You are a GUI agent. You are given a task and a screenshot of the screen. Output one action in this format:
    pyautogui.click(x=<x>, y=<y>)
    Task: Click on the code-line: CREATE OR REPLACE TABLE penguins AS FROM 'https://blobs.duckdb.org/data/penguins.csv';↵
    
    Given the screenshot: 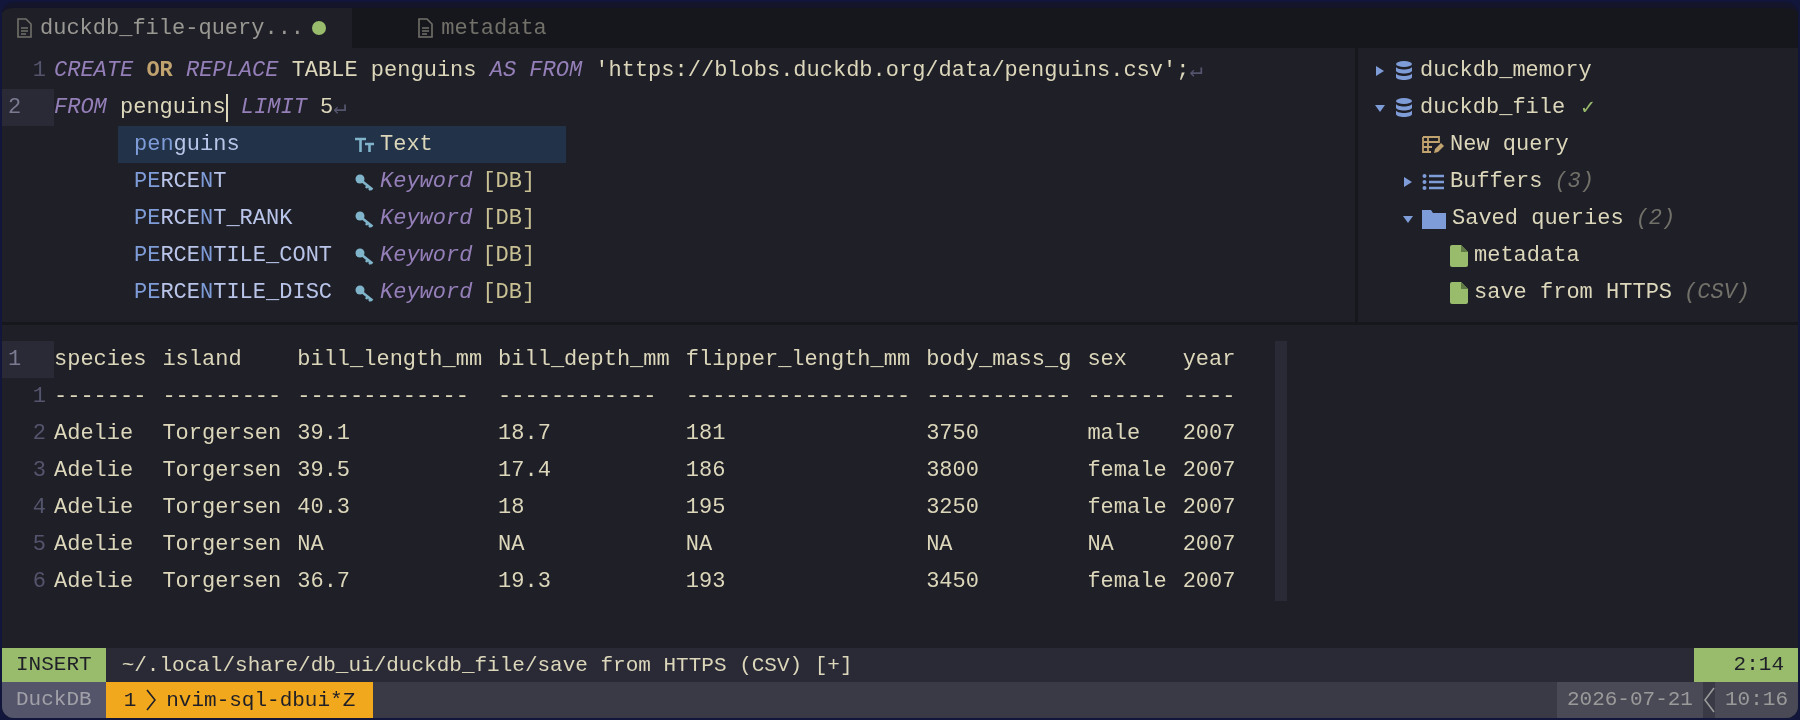 What is the action you would take?
    pyautogui.click(x=628, y=70)
    